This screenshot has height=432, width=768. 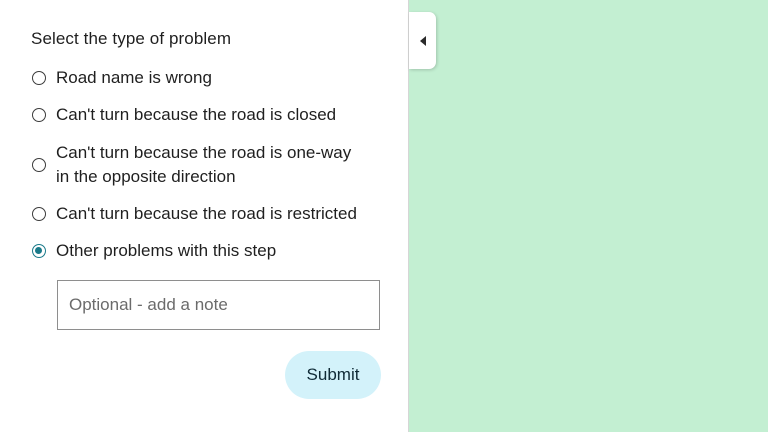 I want to click on option-road-closed: Can't turn because the road is closed, so click(x=184, y=115).